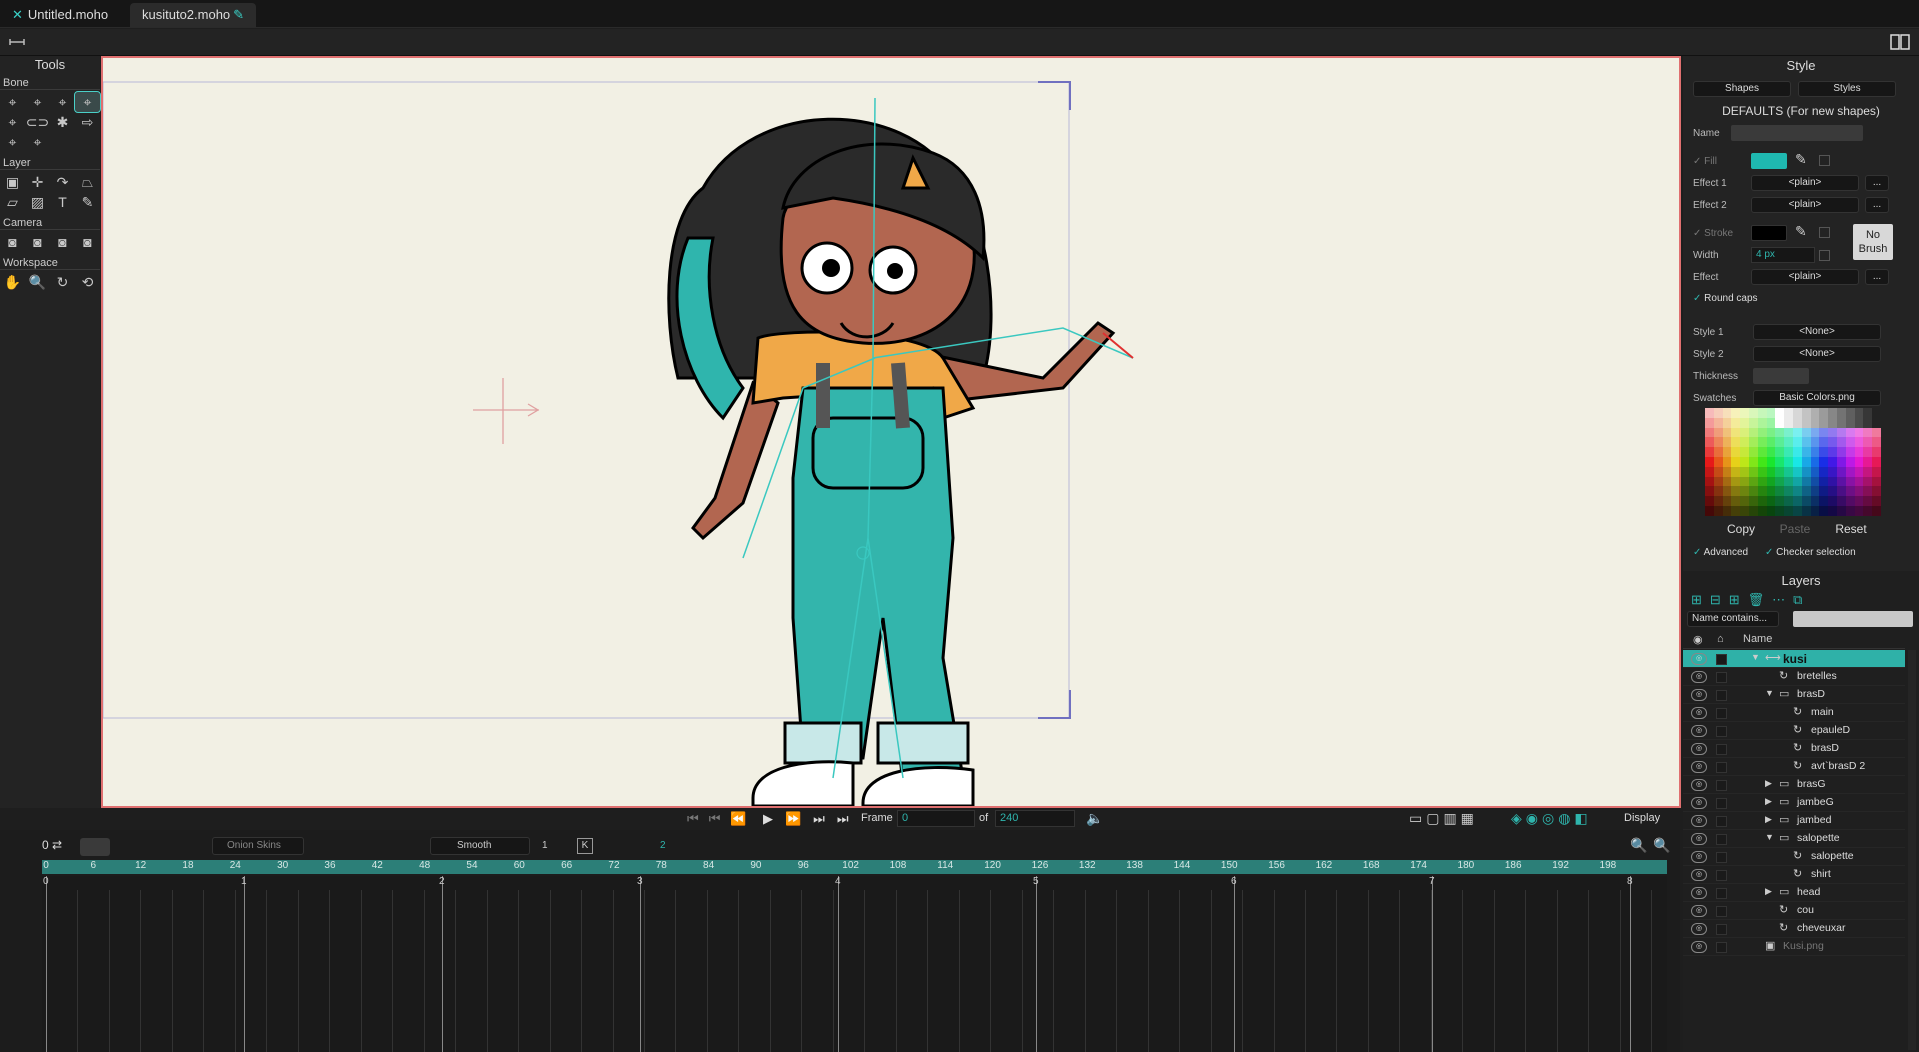  I want to click on audio-icon: 🔈, so click(1094, 818).